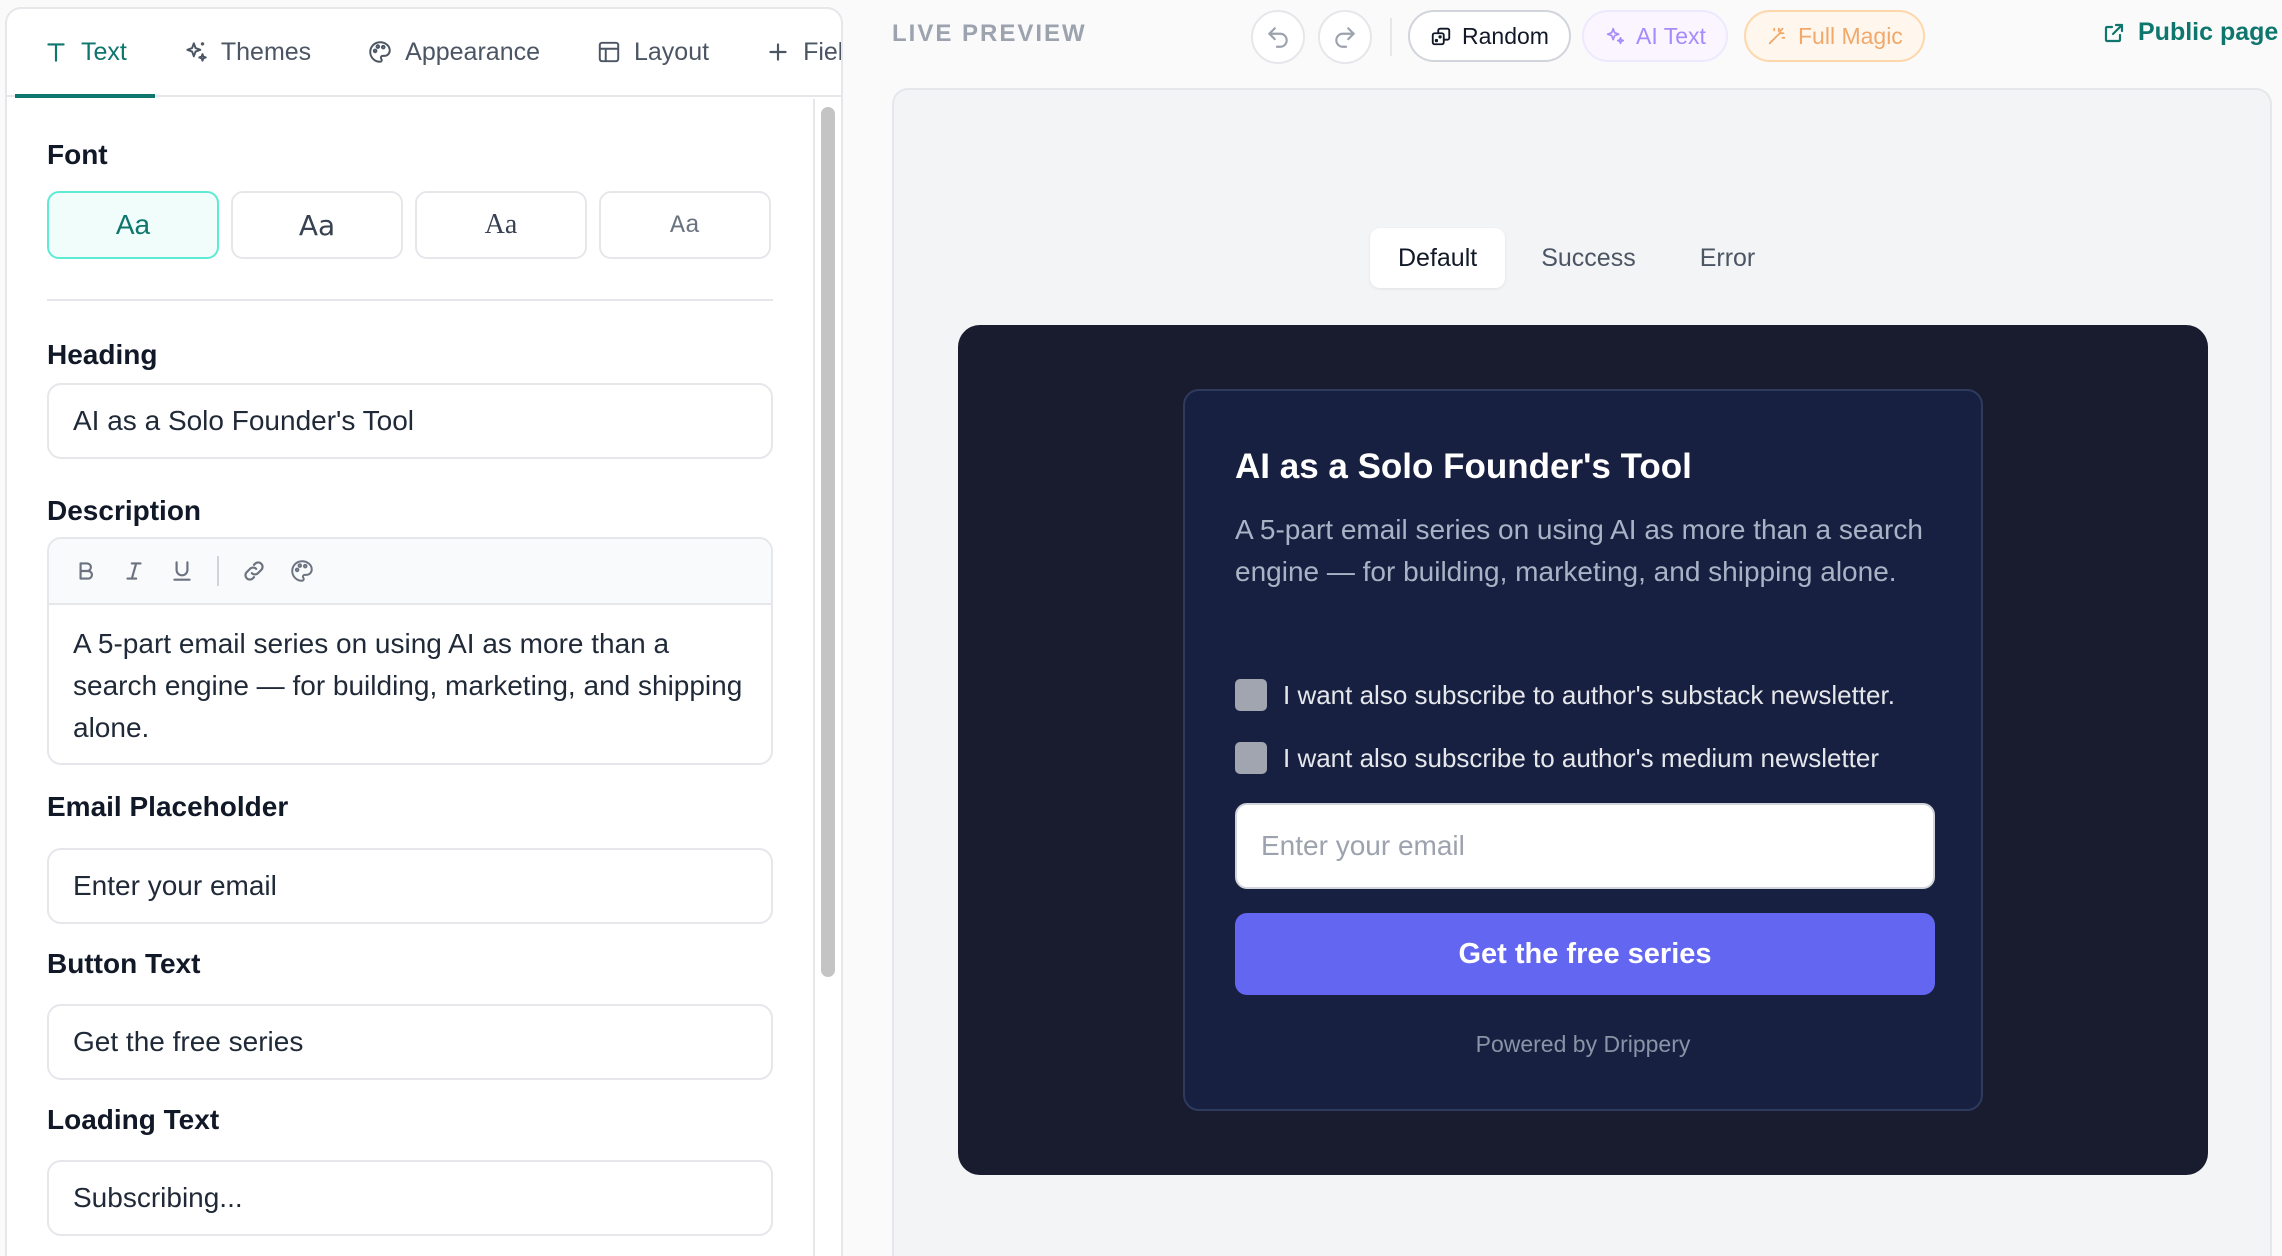 This screenshot has height=1256, width=2282. I want to click on tab-appearance: Appearance, so click(453, 52).